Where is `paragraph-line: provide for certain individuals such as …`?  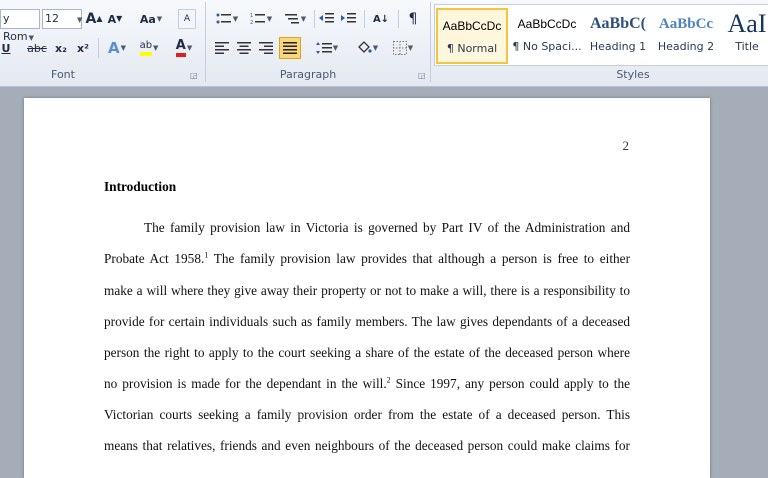
paragraph-line: provide for certain individuals such as … is located at coordinates (367, 321).